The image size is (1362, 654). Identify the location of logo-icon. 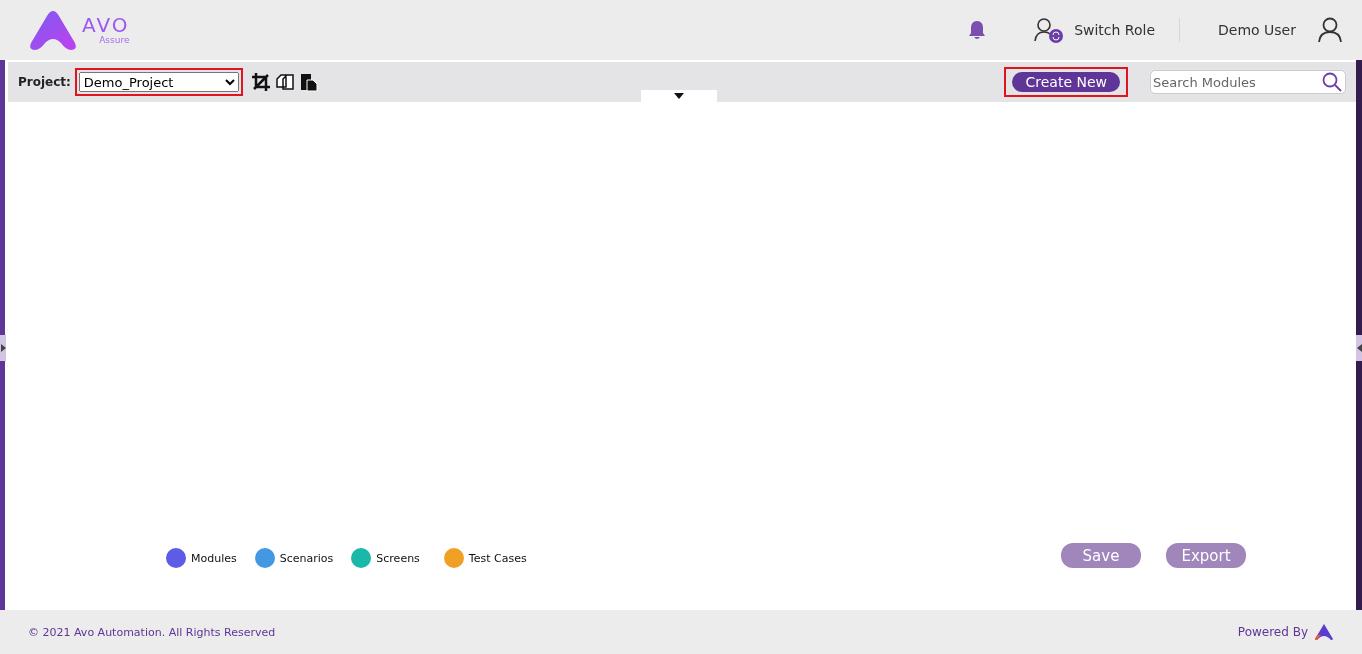
(53, 30).